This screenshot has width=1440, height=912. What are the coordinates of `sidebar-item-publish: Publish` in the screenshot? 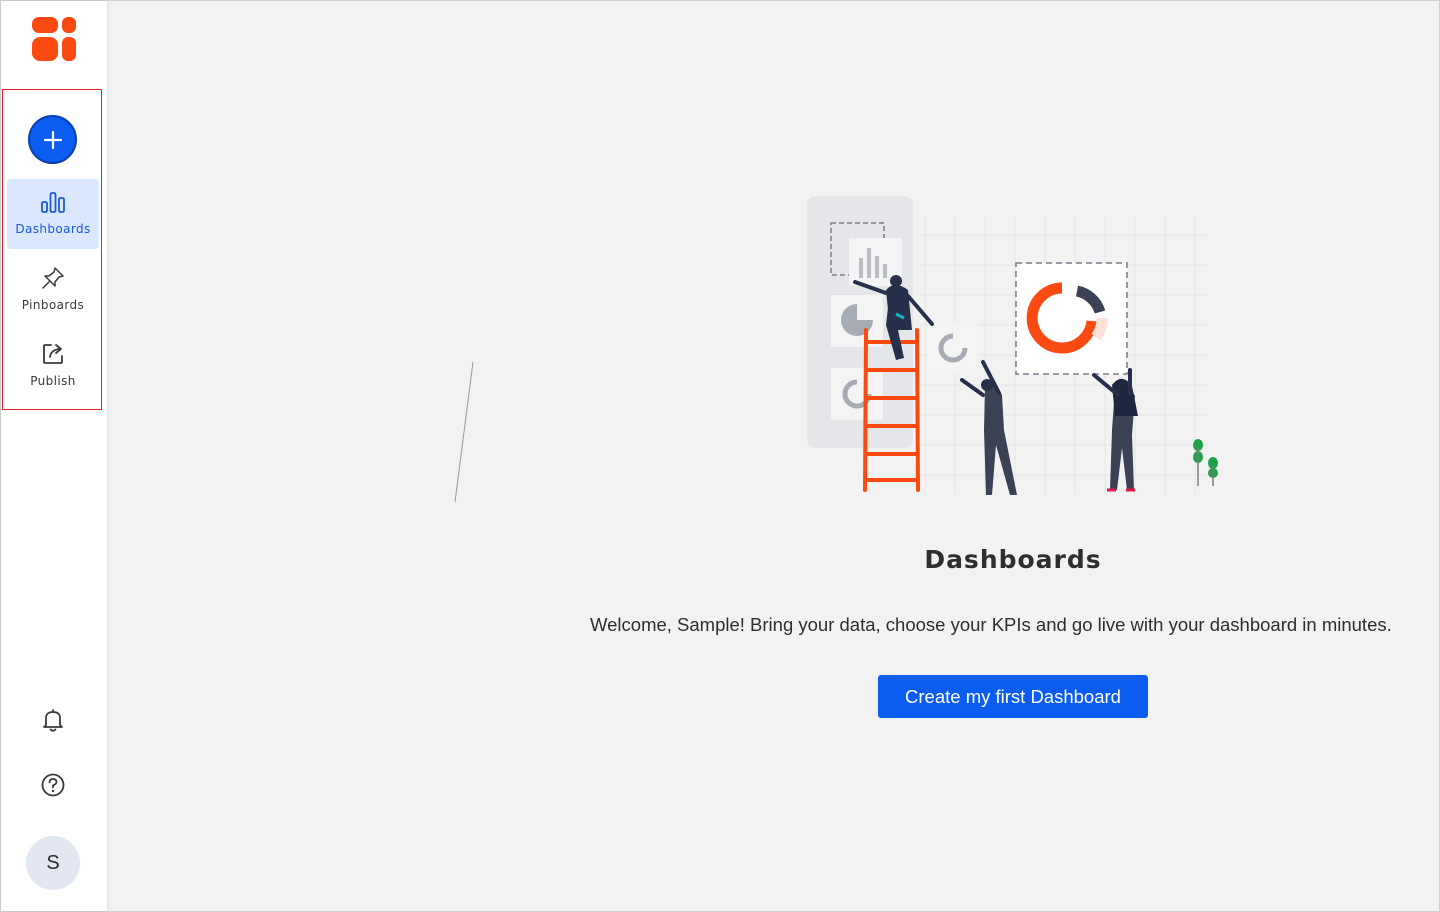 It's located at (53, 366).